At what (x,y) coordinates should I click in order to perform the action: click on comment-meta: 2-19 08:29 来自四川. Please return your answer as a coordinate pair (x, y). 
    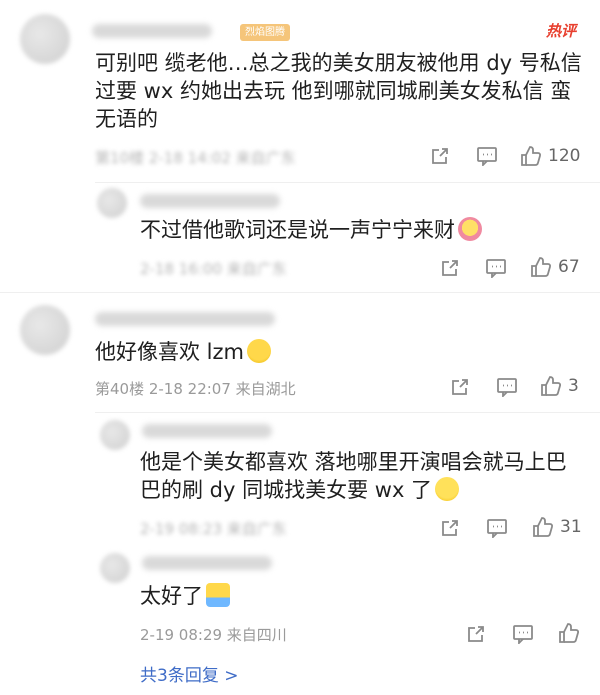
    Looking at the image, I should click on (213, 635).